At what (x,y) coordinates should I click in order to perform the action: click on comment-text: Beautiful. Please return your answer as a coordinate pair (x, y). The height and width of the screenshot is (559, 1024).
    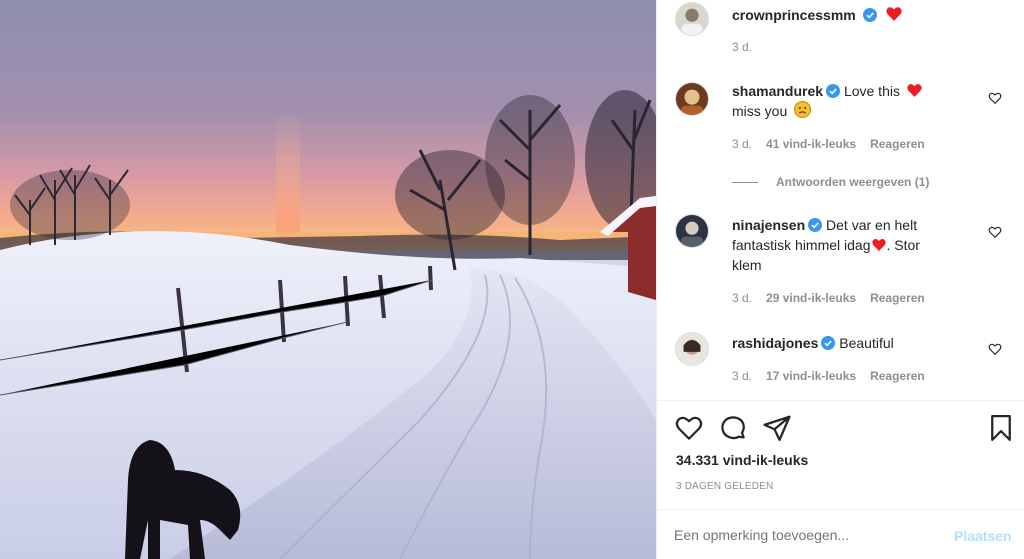
    Looking at the image, I should click on (866, 343).